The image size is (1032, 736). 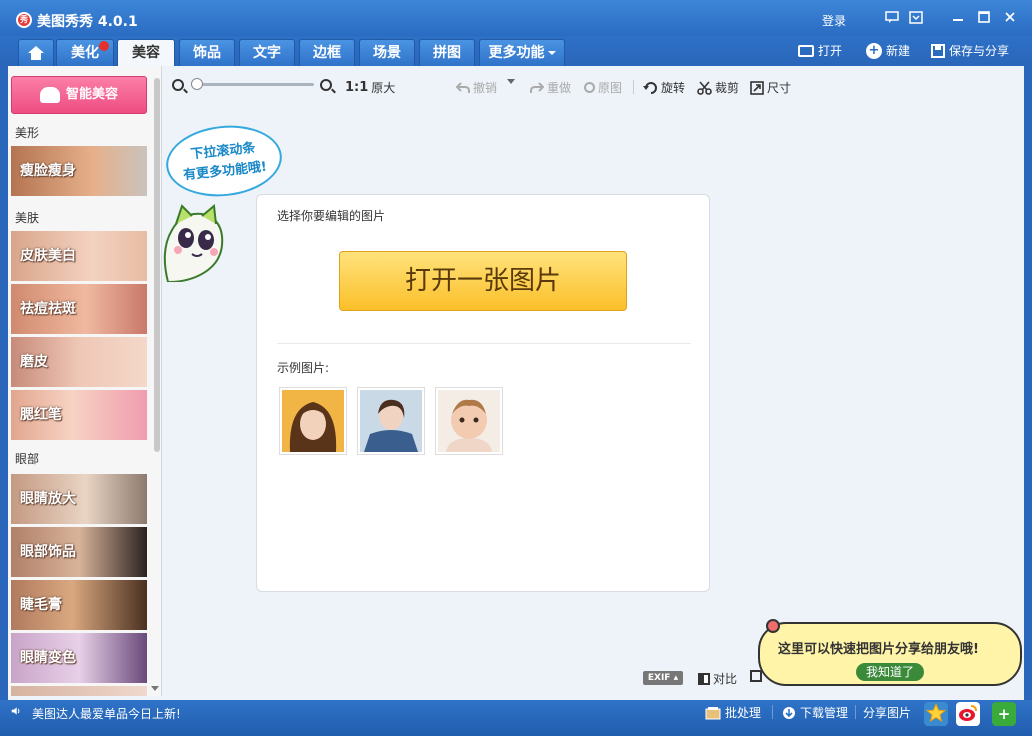 What do you see at coordinates (27, 218) in the screenshot?
I see `section-label-skin: 美肤` at bounding box center [27, 218].